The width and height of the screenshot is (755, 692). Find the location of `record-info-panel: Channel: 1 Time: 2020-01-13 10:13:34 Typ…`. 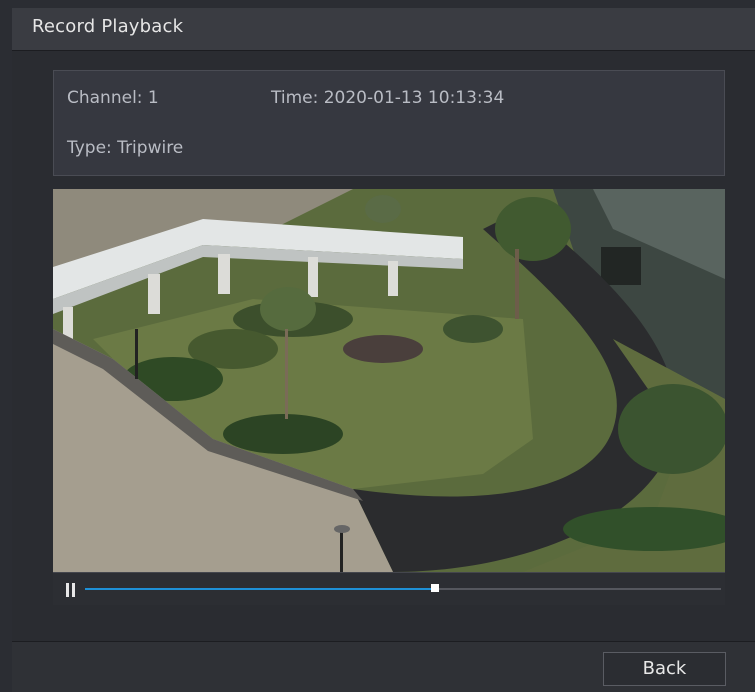

record-info-panel: Channel: 1 Time: 2020-01-13 10:13:34 Typ… is located at coordinates (389, 123).